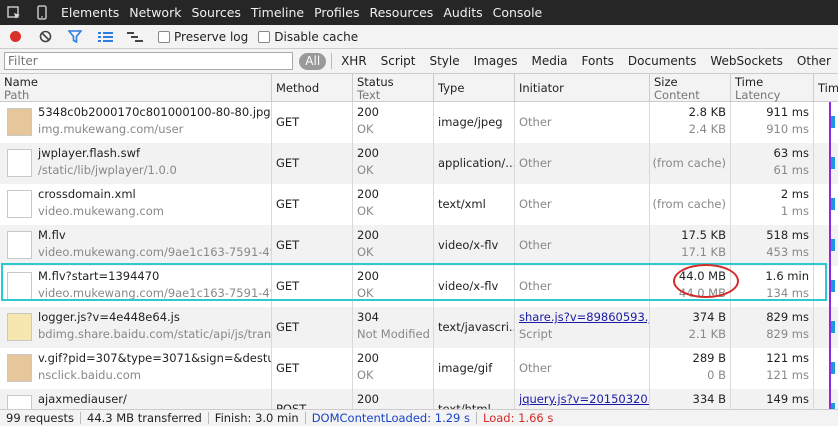 The image size is (838, 426). I want to click on request-name: jwplayer.flash.swf, so click(89, 153).